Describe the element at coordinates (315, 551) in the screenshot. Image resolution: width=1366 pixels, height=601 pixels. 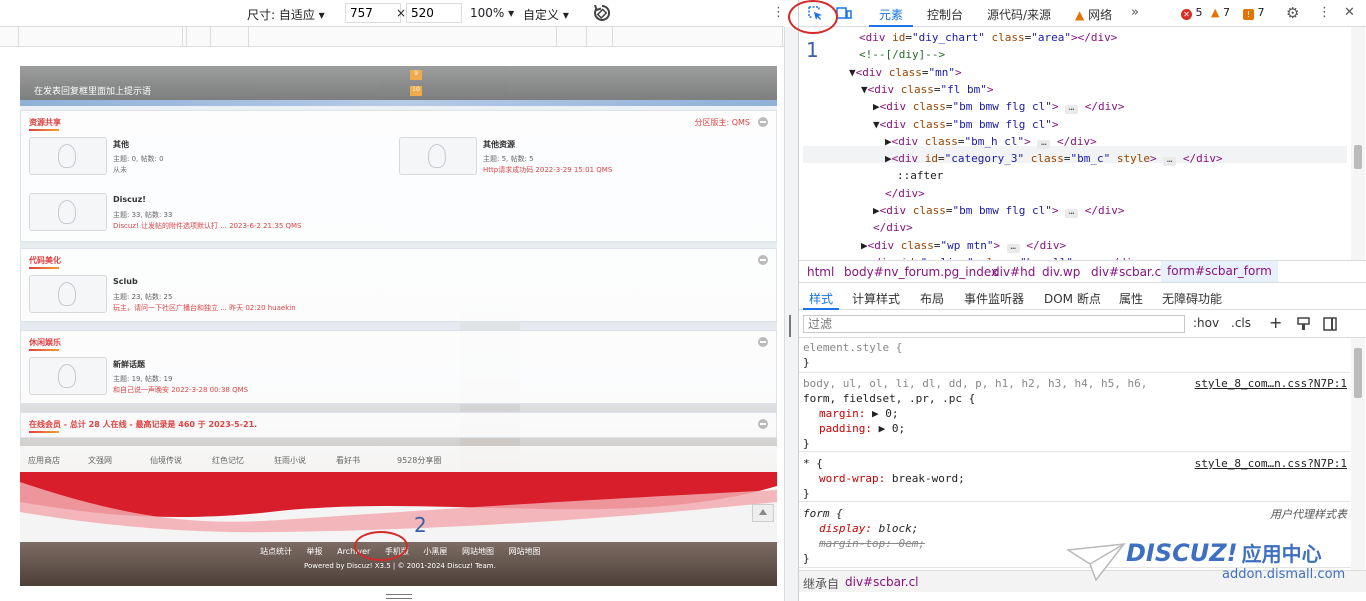
I see `footer-link: 举报` at that location.